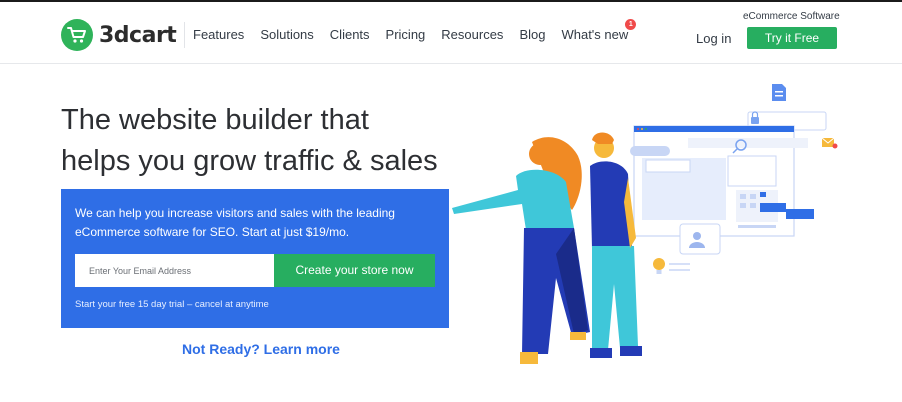 This screenshot has width=902, height=402. Describe the element at coordinates (521, 250) in the screenshot. I see `woman-figure` at that location.